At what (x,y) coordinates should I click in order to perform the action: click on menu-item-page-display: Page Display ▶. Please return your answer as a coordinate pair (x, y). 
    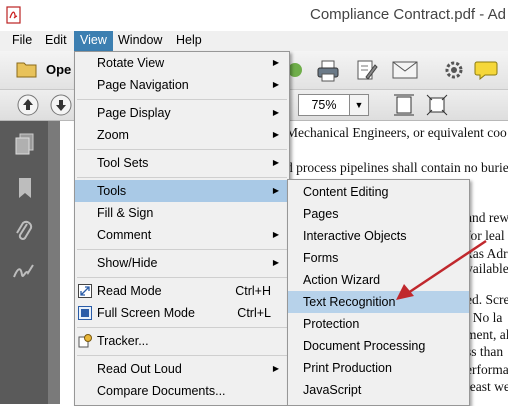
    Looking at the image, I should click on (182, 113).